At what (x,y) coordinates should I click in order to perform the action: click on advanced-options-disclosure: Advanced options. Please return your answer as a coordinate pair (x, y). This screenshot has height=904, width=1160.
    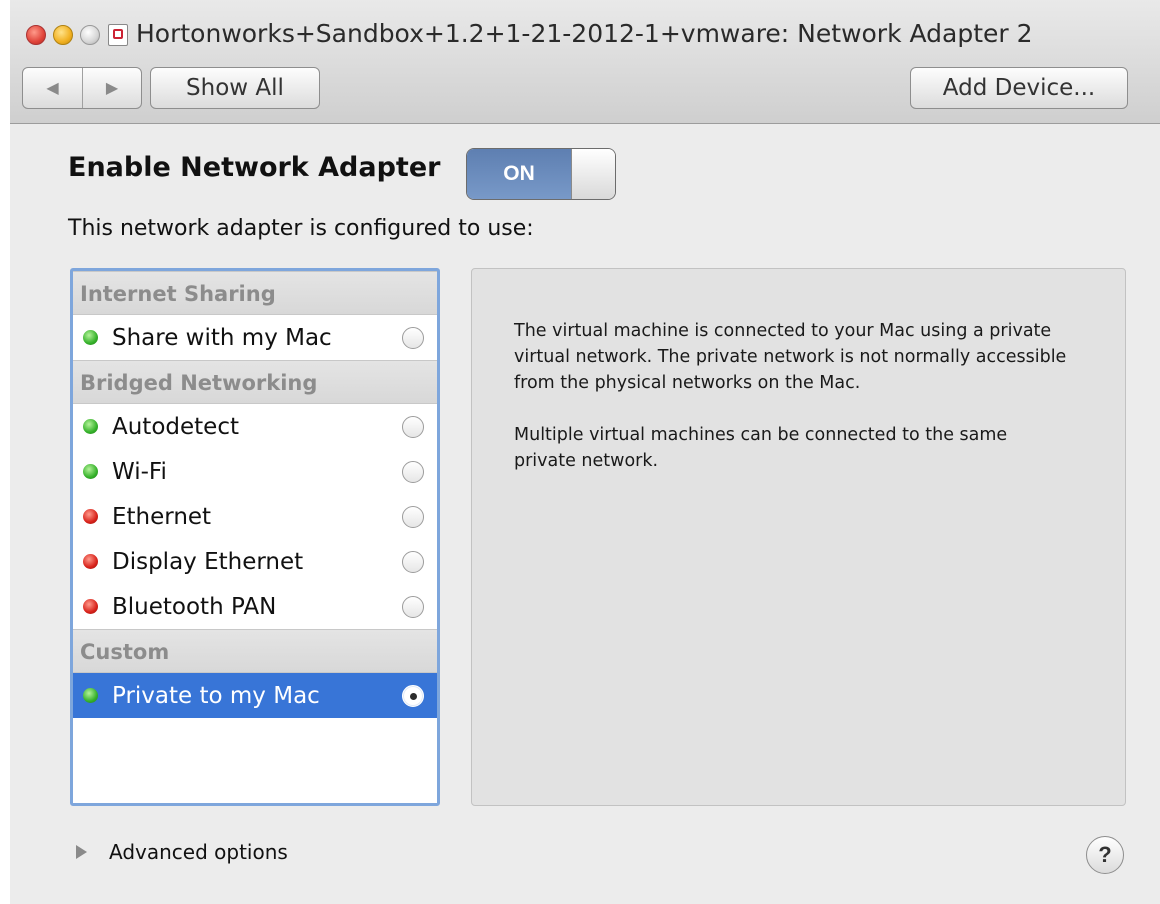
    Looking at the image, I should click on (182, 852).